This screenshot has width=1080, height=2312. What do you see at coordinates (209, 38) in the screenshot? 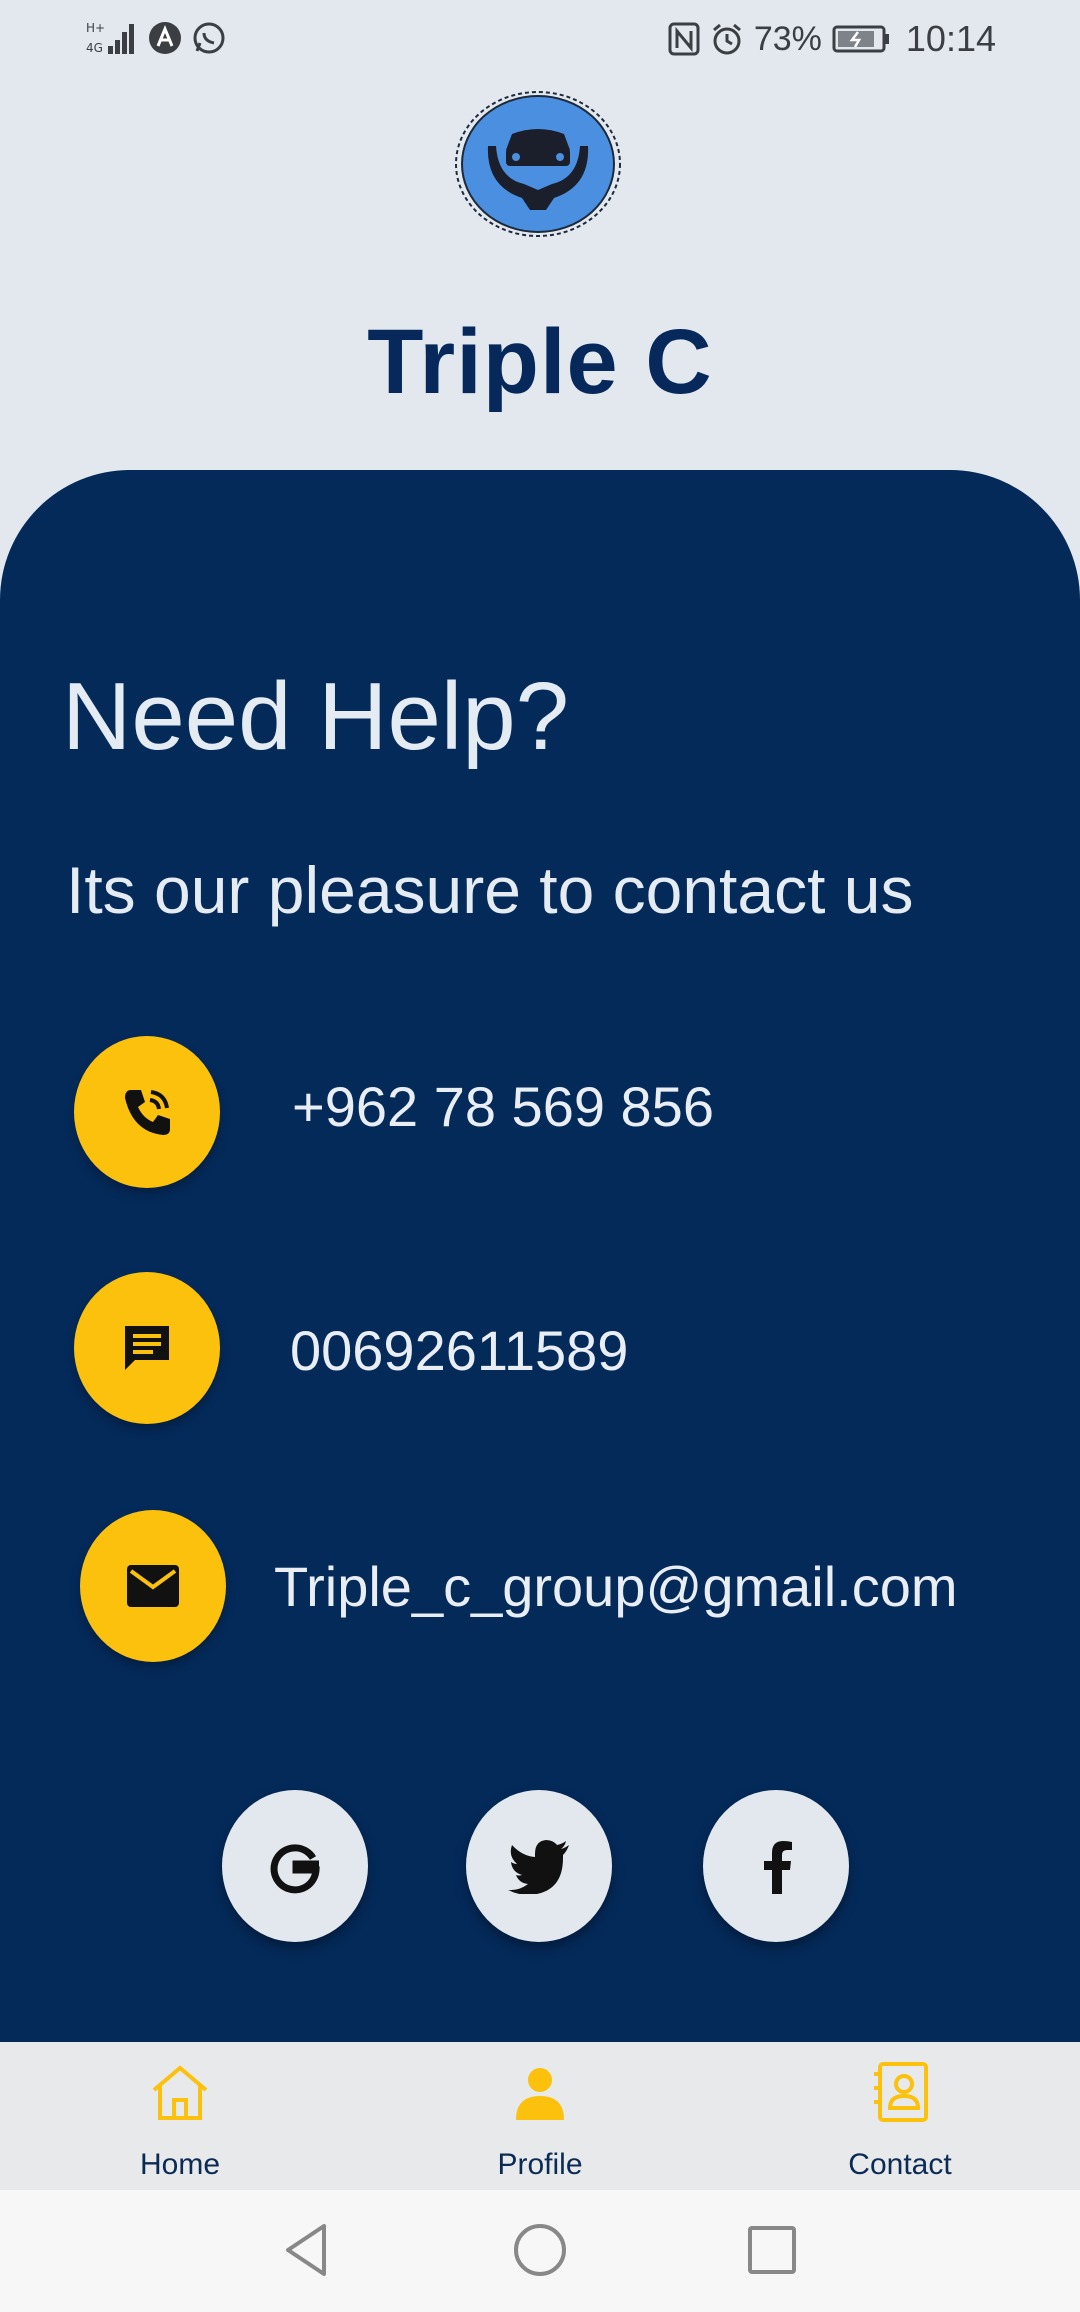
I see `whatsapp-icon` at bounding box center [209, 38].